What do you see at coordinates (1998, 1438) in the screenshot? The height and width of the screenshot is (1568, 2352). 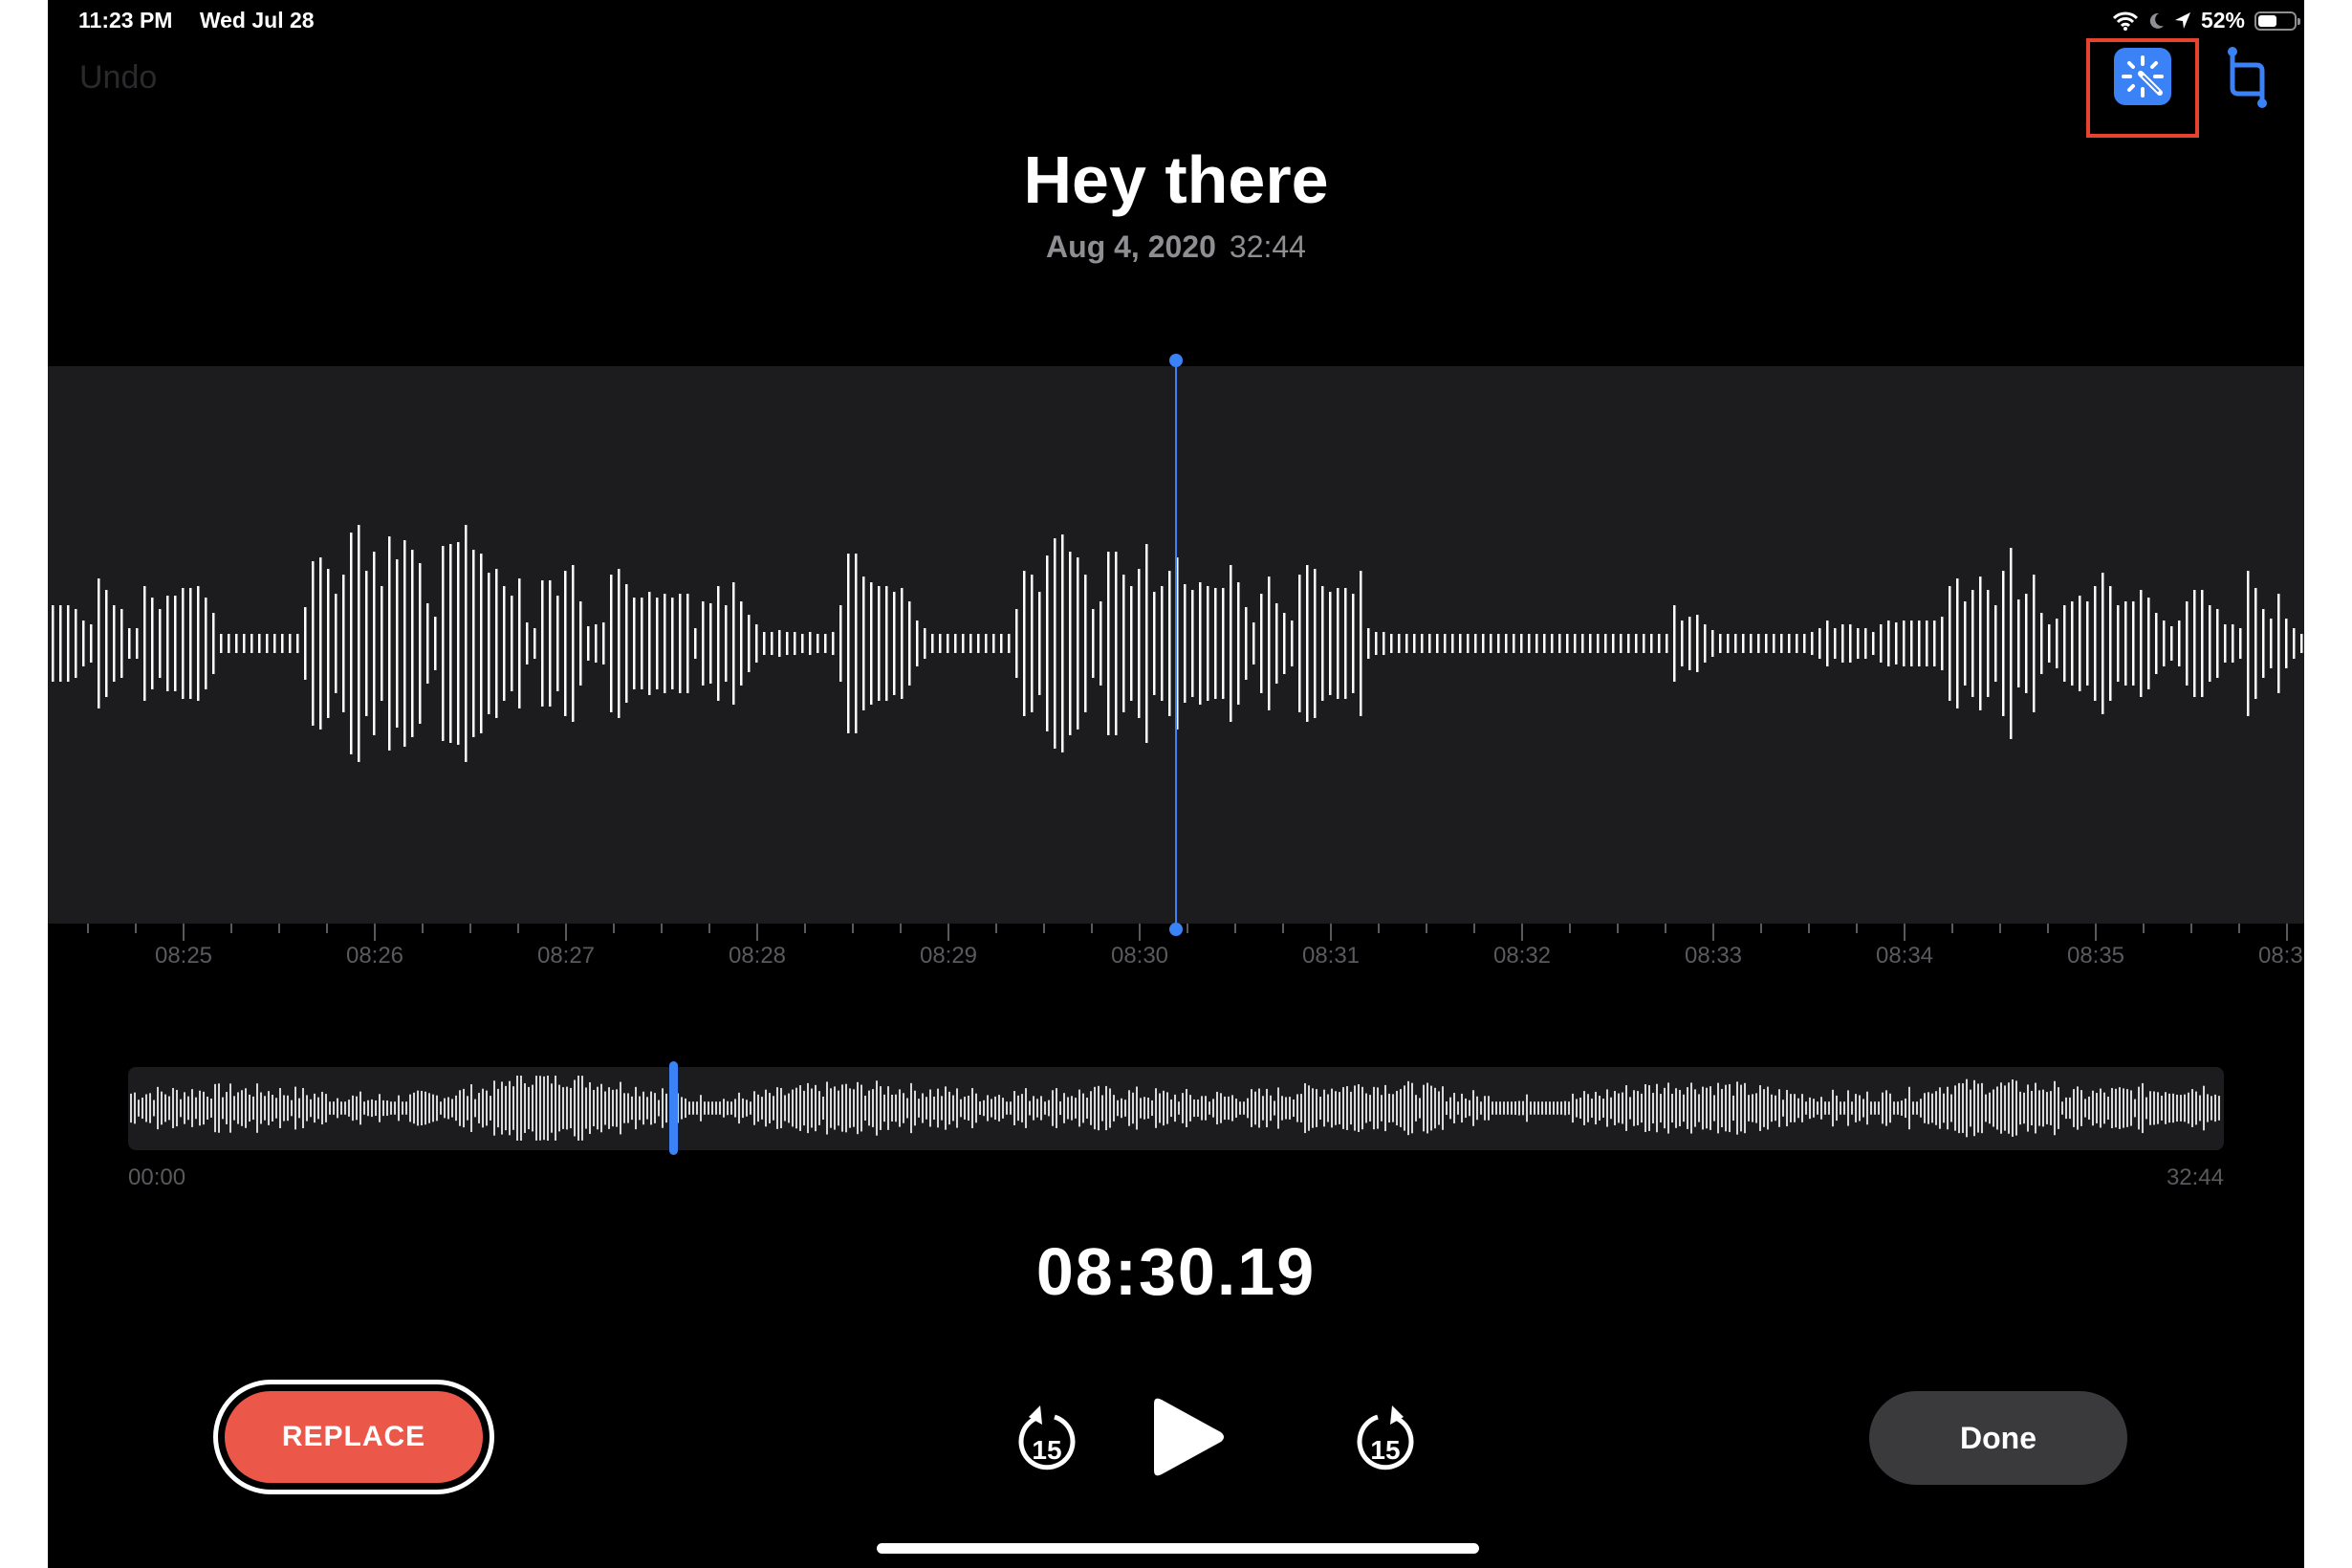 I see `done-button: Done` at bounding box center [1998, 1438].